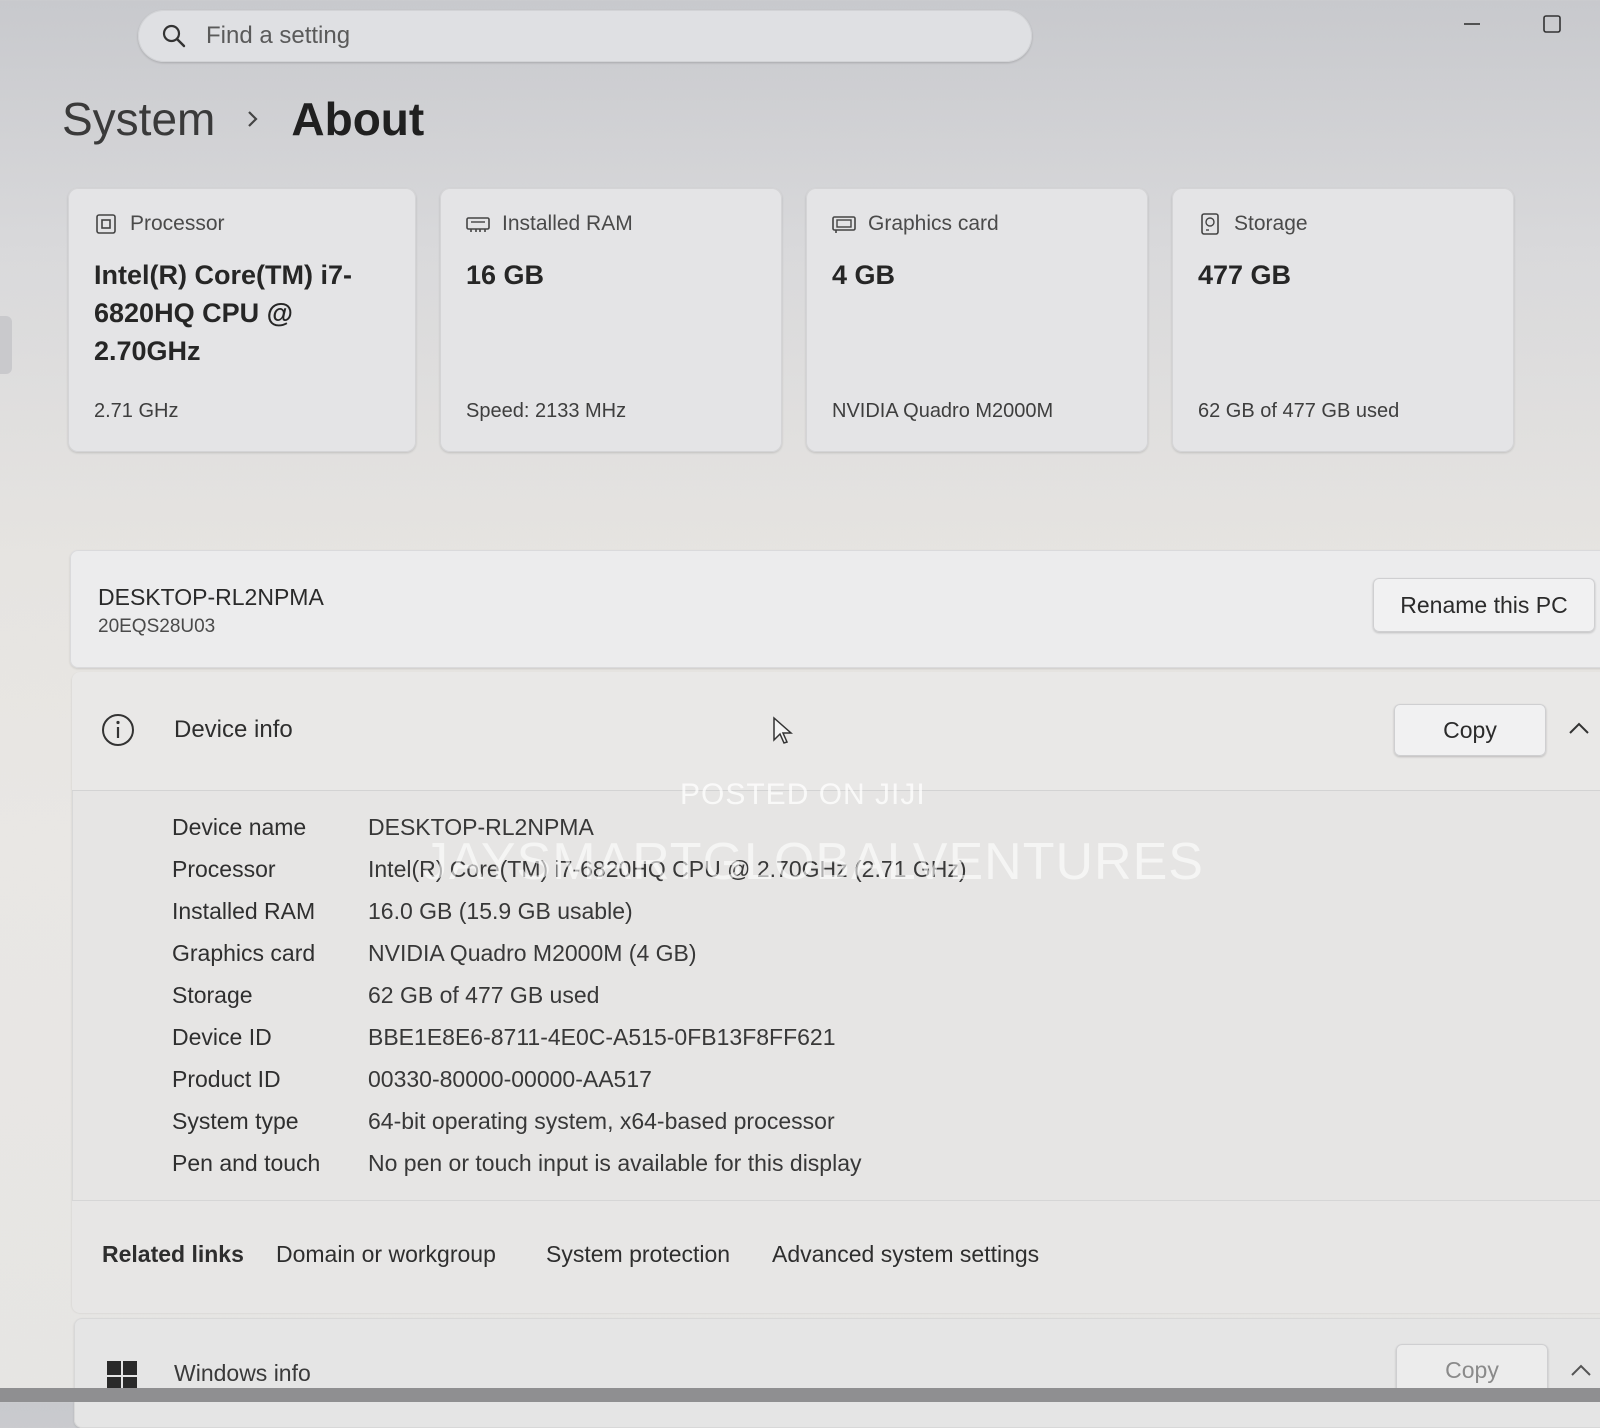  I want to click on watermark-posted: POSTED ON JIJI, so click(803, 794).